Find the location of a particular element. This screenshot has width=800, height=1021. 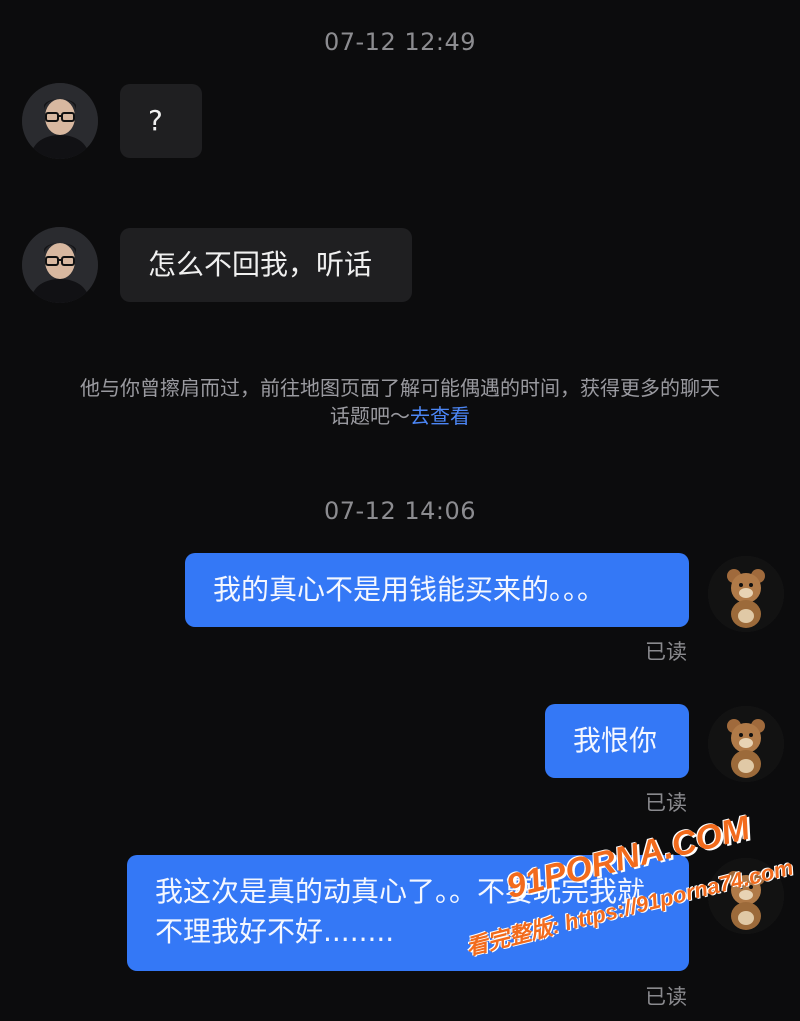

incoming-message: ? is located at coordinates (161, 121).